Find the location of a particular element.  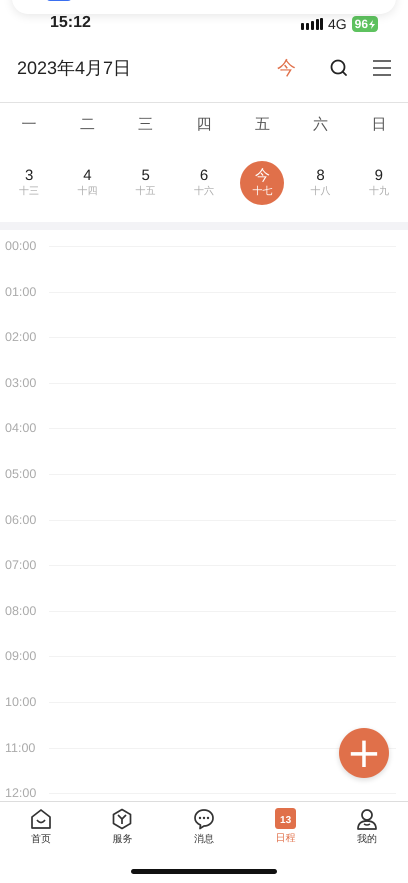

weekday-label: 二 is located at coordinates (87, 125).